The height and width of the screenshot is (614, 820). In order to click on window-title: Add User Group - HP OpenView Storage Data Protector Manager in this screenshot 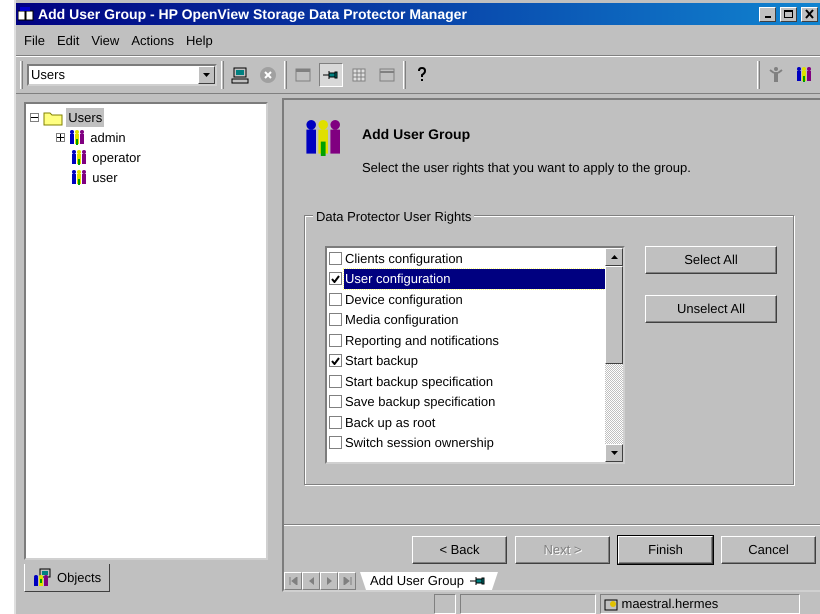, I will do `click(253, 14)`.